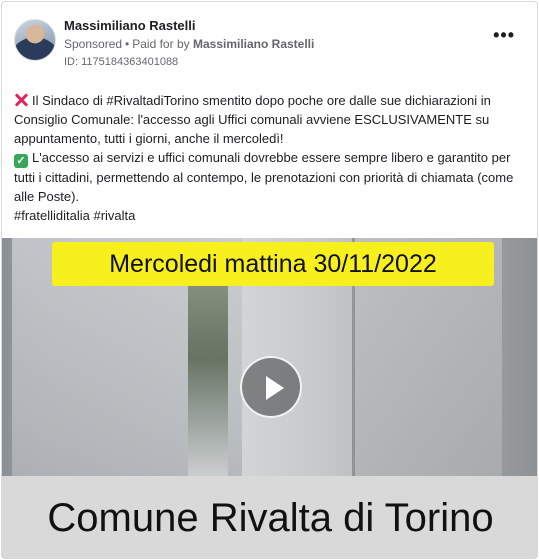 This screenshot has height=560, width=539. Describe the element at coordinates (273, 264) in the screenshot. I see `video-top-caption: Mercoledi mattina 30/11/2022` at that location.